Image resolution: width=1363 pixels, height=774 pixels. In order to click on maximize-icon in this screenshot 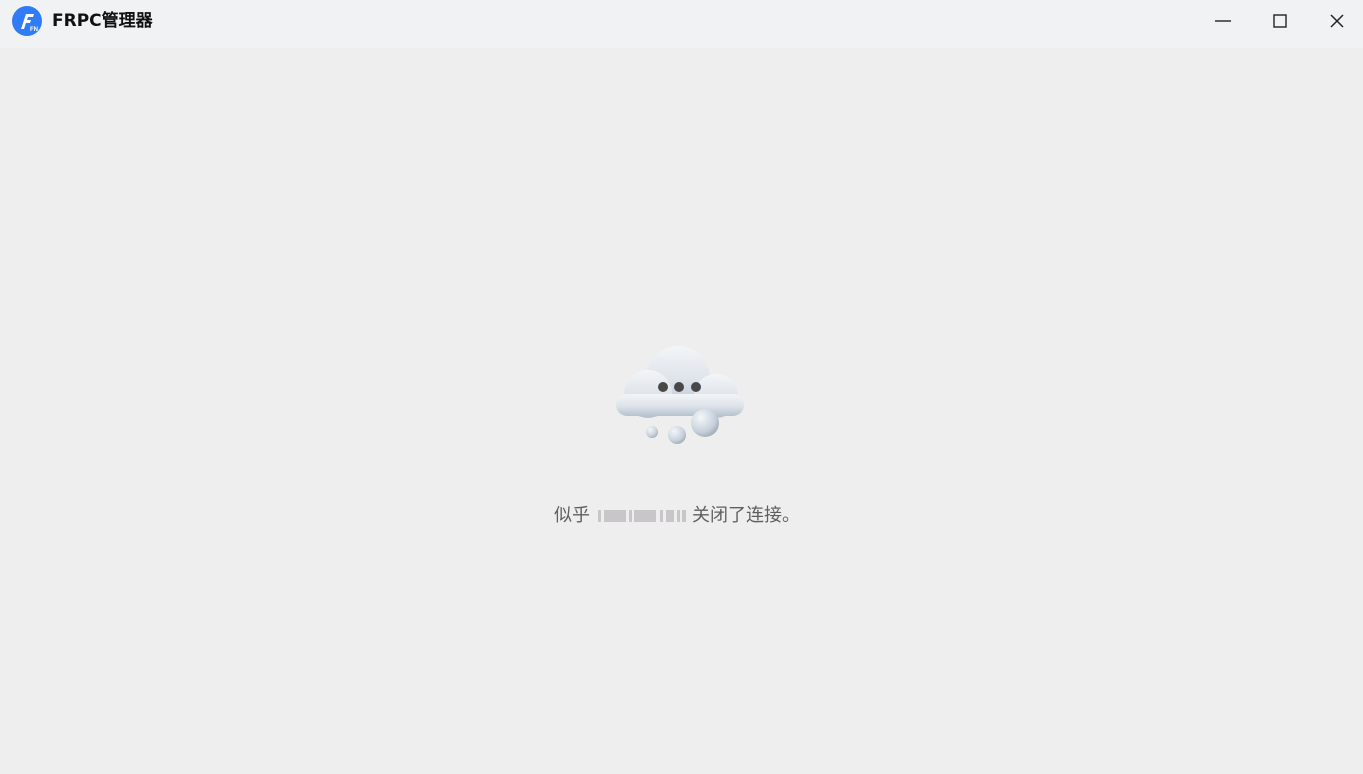, I will do `click(1280, 21)`.